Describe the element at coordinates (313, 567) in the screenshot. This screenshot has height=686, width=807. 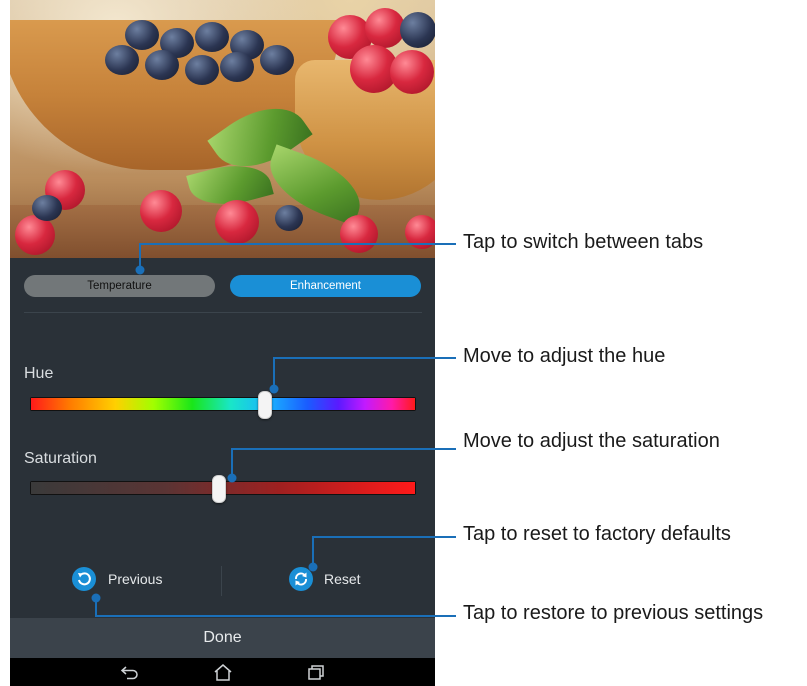
I see `callout-dot-reset` at that location.